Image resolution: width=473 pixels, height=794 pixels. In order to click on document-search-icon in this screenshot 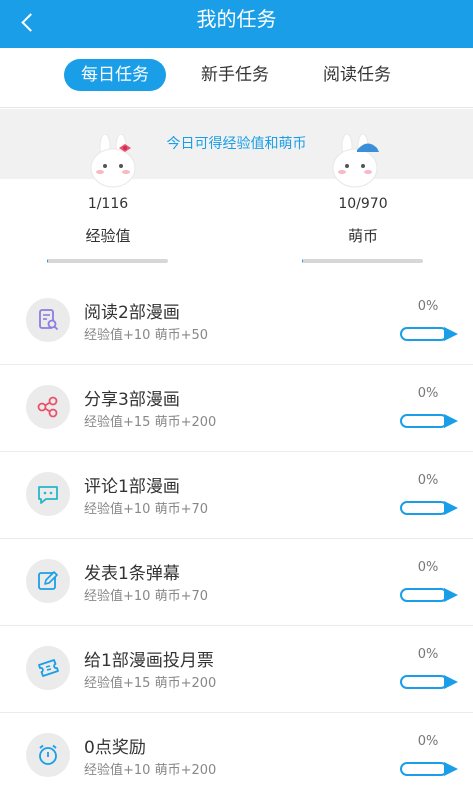, I will do `click(48, 320)`.